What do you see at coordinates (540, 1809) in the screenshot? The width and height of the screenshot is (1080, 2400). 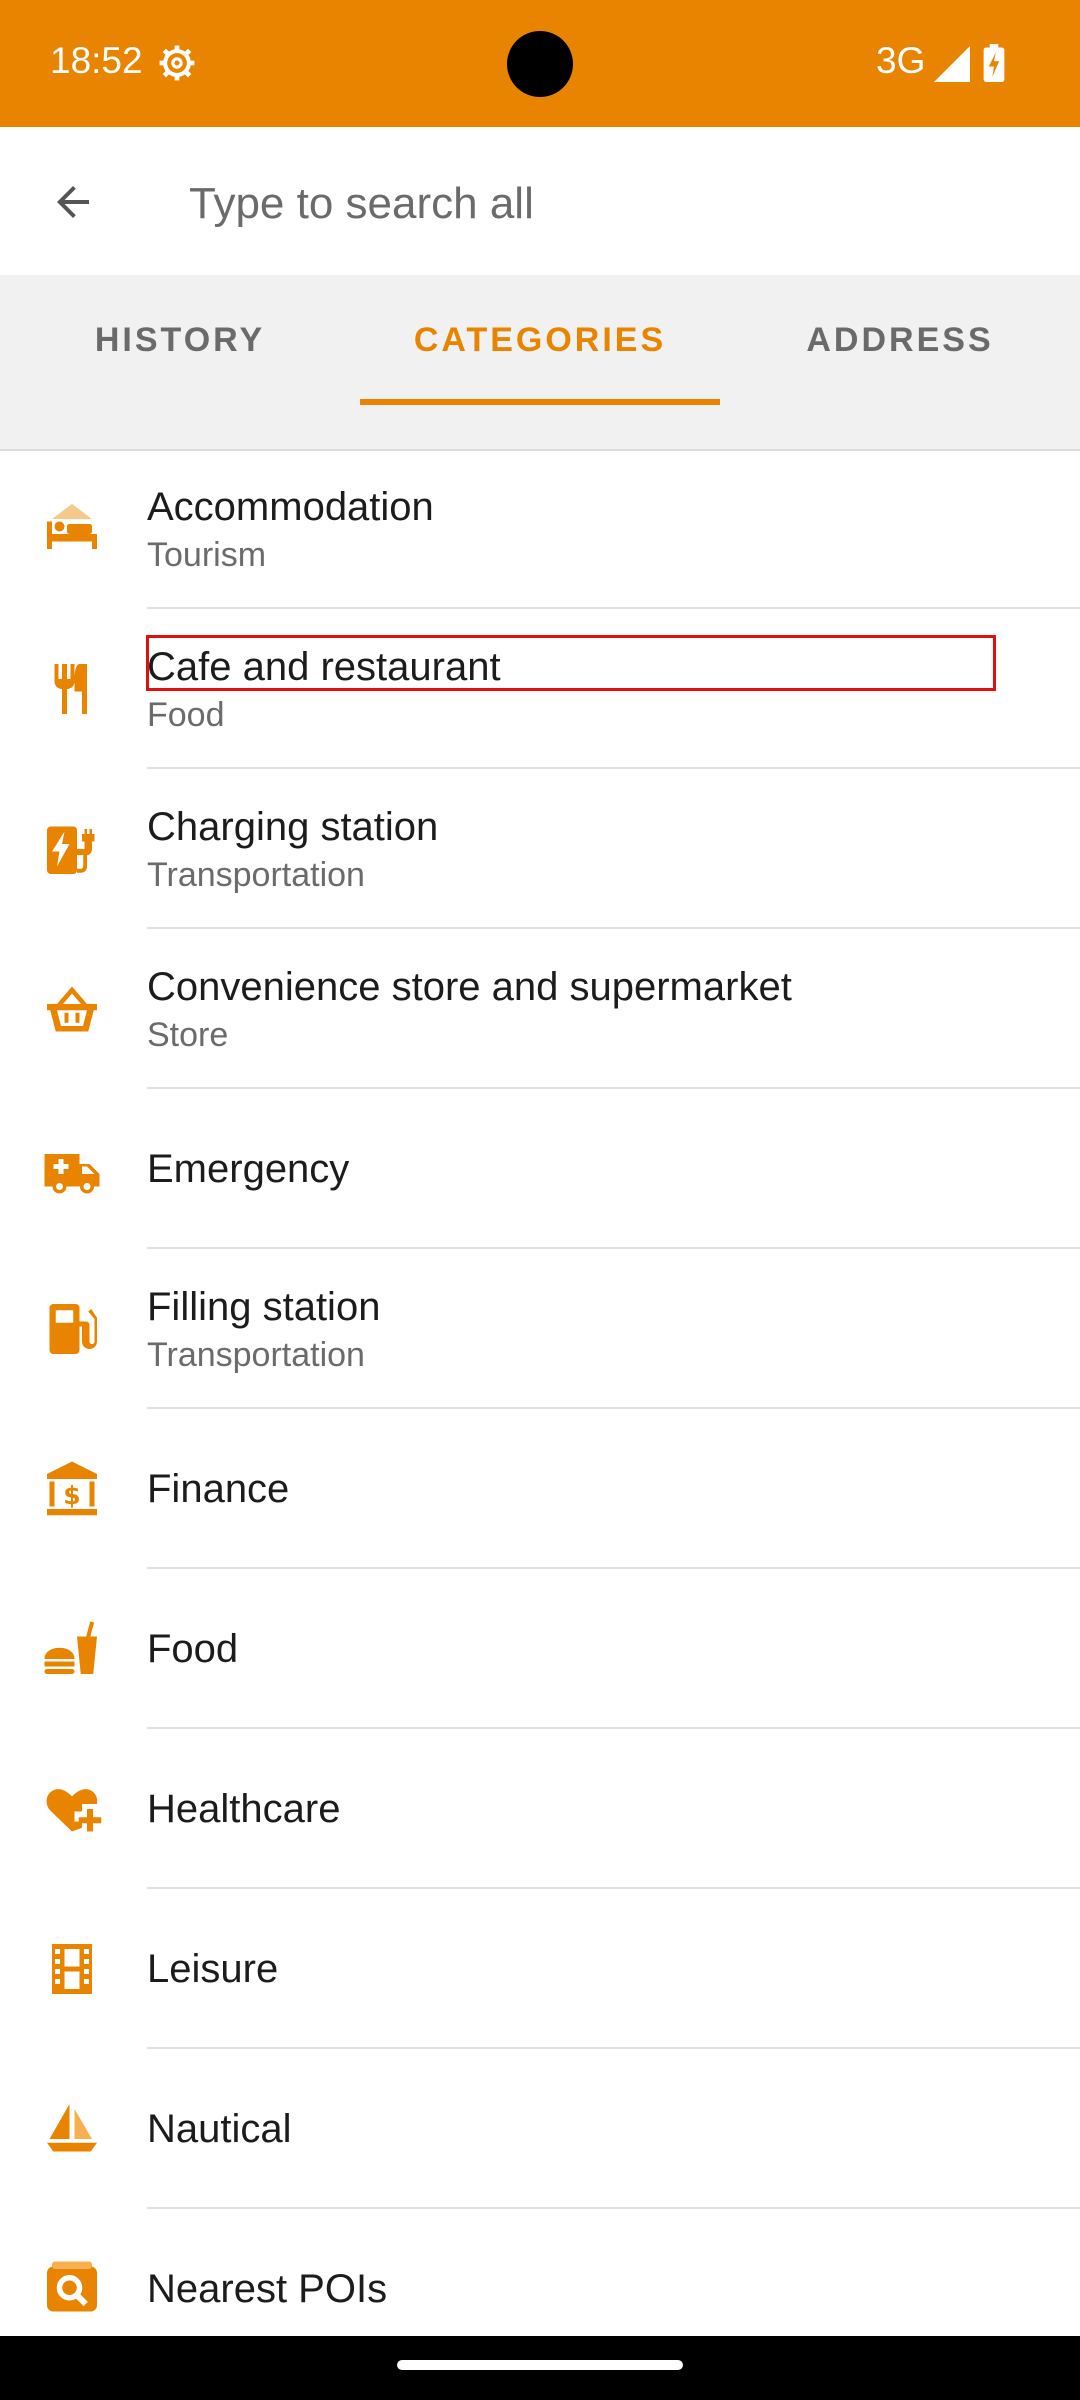 I see `category-item-healthcare: Healthcare` at bounding box center [540, 1809].